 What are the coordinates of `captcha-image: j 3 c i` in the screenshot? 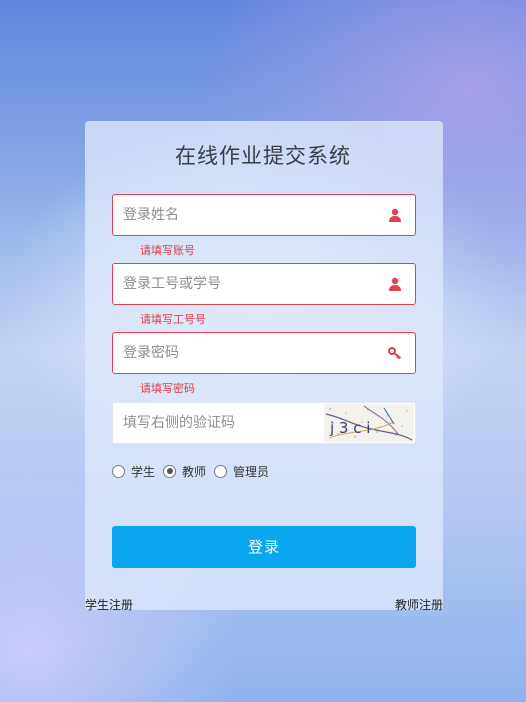 It's located at (369, 423).